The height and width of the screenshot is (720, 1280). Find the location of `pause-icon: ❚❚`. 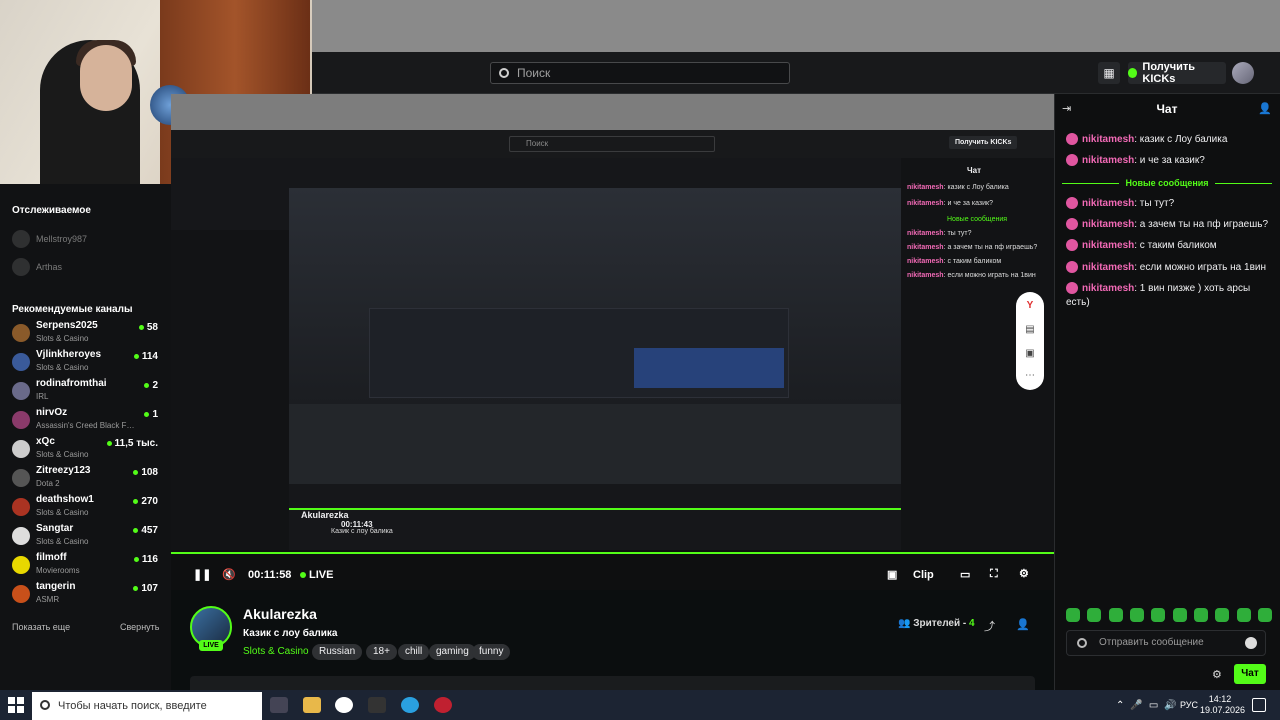

pause-icon: ❚❚ is located at coordinates (202, 574).